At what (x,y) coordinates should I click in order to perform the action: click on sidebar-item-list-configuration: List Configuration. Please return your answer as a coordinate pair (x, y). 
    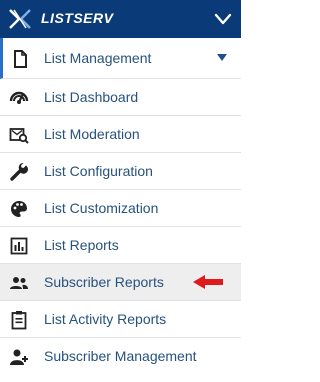
    Looking at the image, I should click on (120, 171).